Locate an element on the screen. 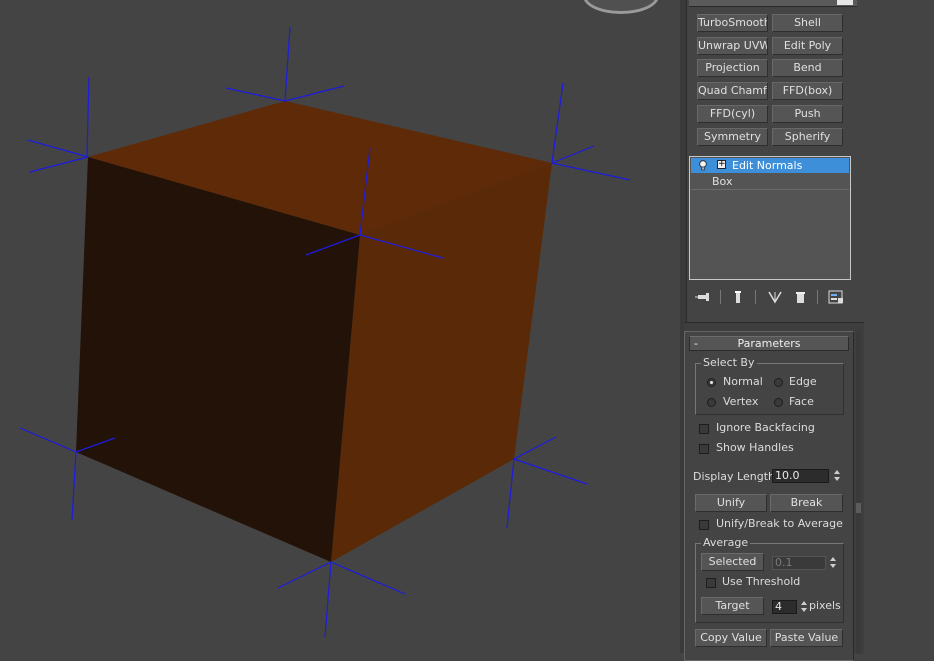 The width and height of the screenshot is (934, 661). configure-sets-icon is located at coordinates (836, 297).